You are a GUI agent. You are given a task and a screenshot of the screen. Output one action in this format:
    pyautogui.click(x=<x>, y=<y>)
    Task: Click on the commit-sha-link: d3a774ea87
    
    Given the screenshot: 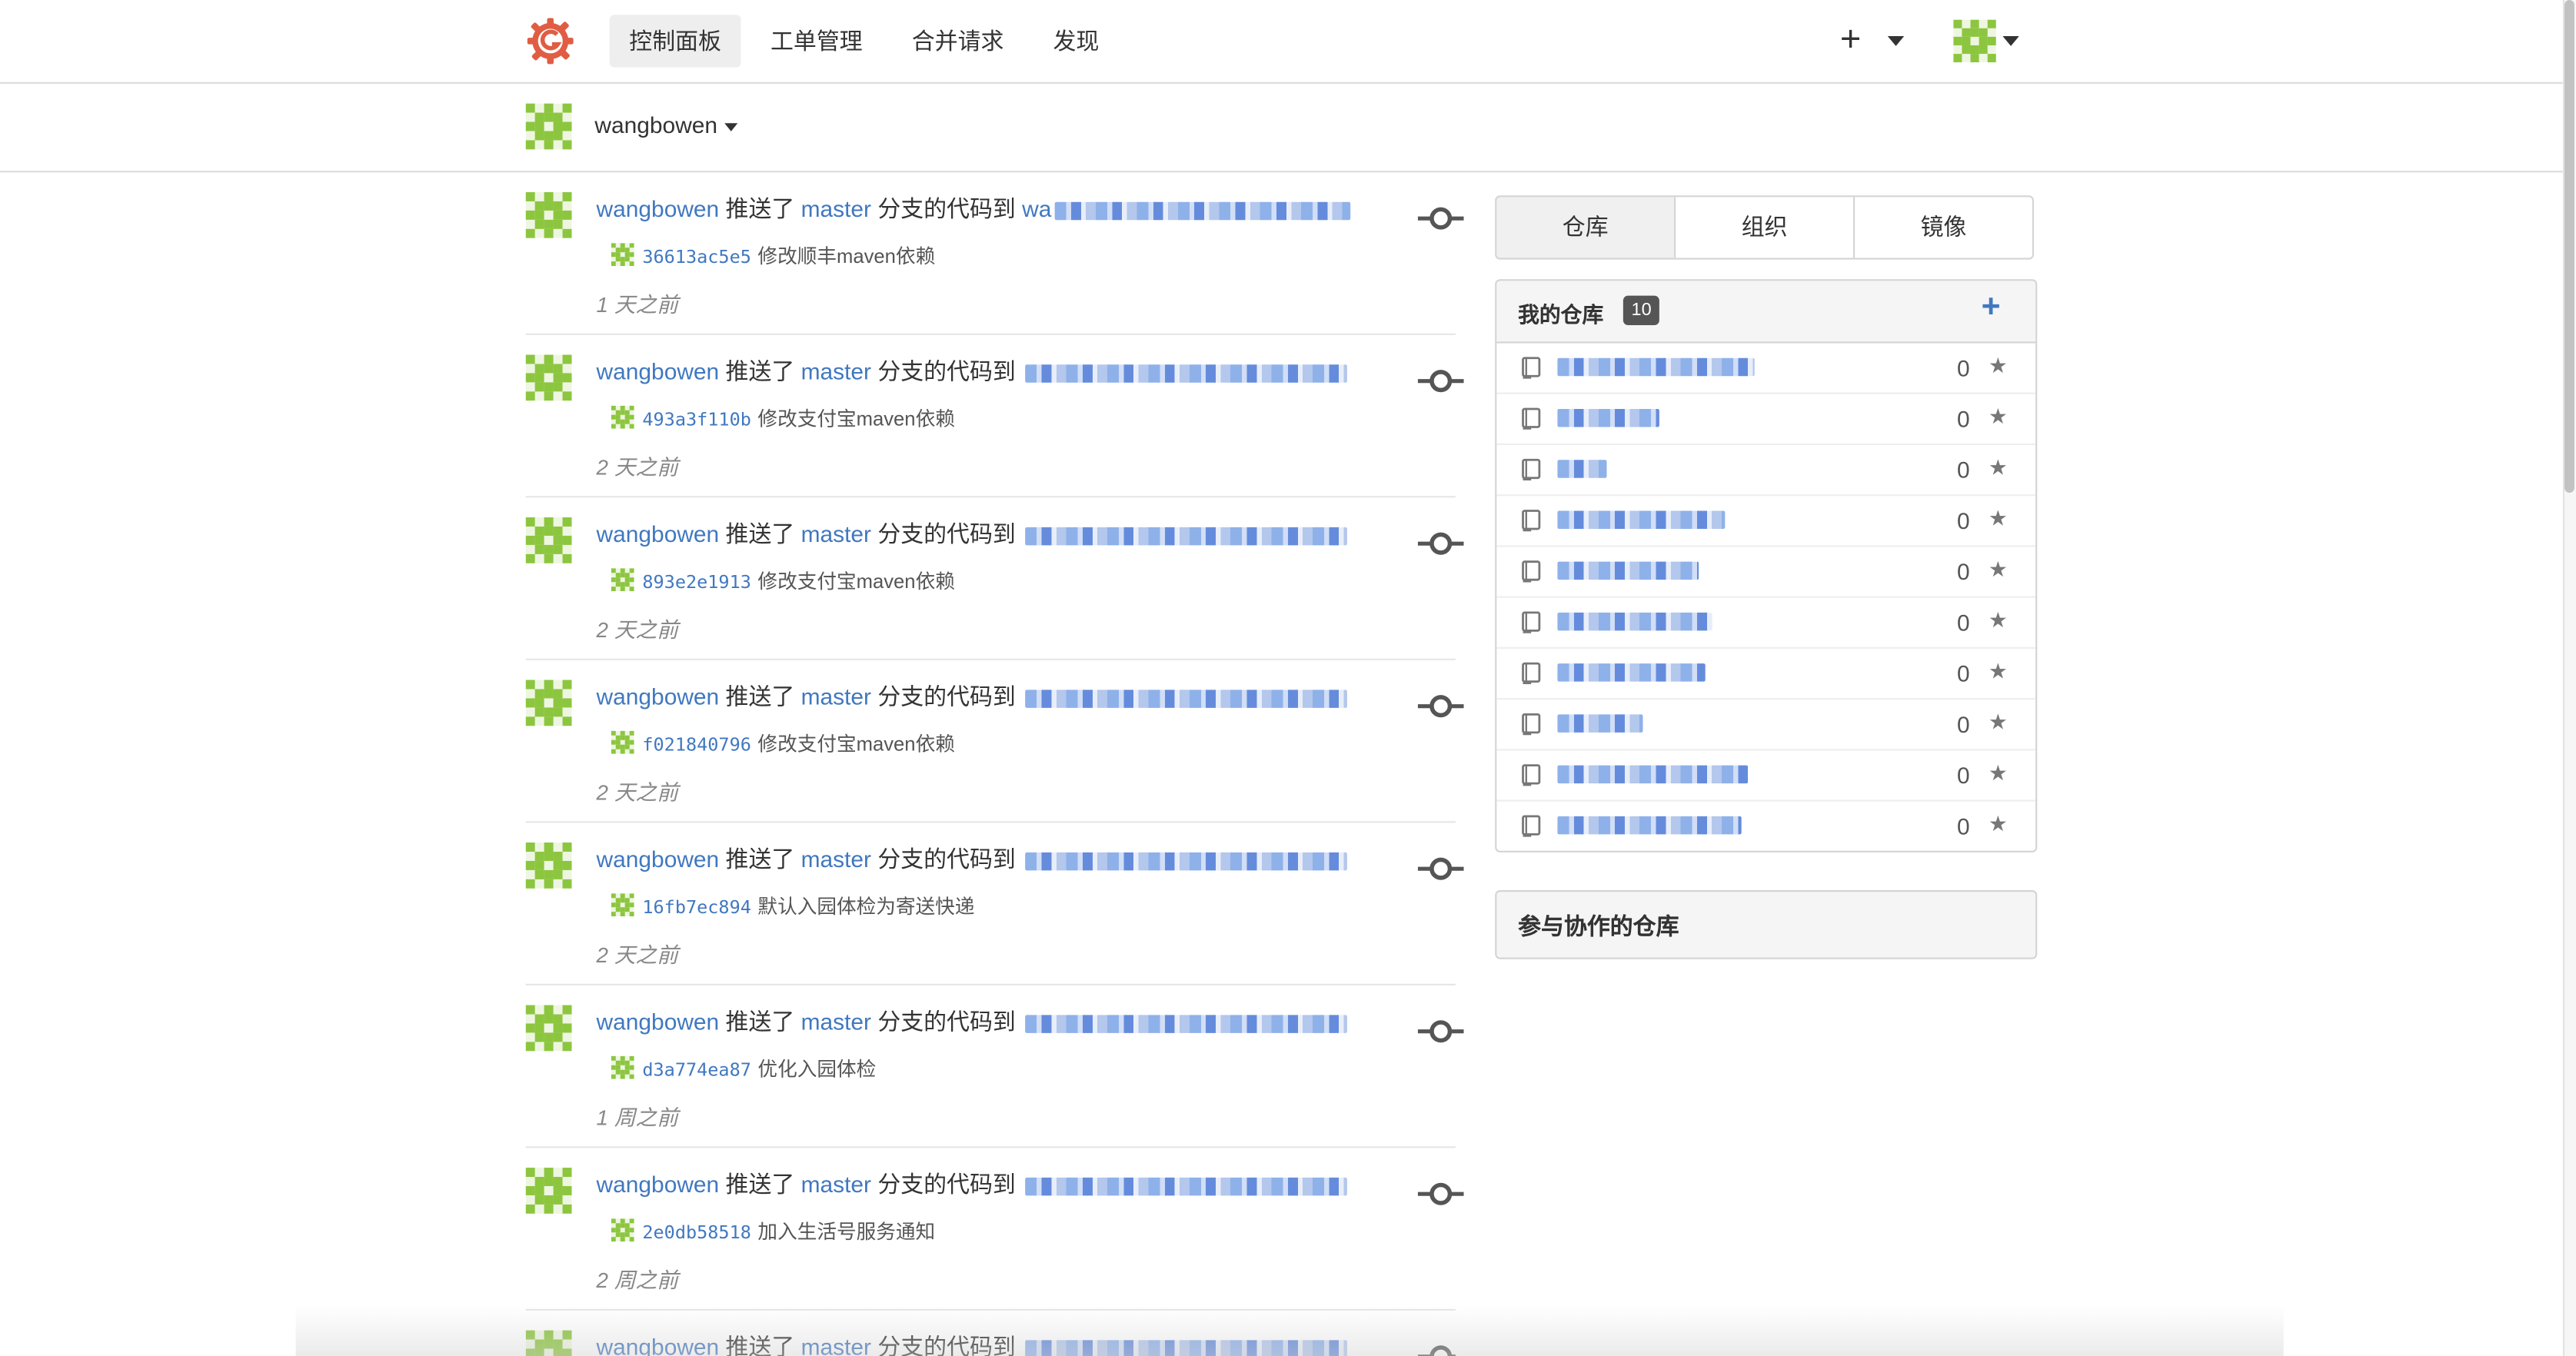 What is the action you would take?
    pyautogui.click(x=697, y=1070)
    